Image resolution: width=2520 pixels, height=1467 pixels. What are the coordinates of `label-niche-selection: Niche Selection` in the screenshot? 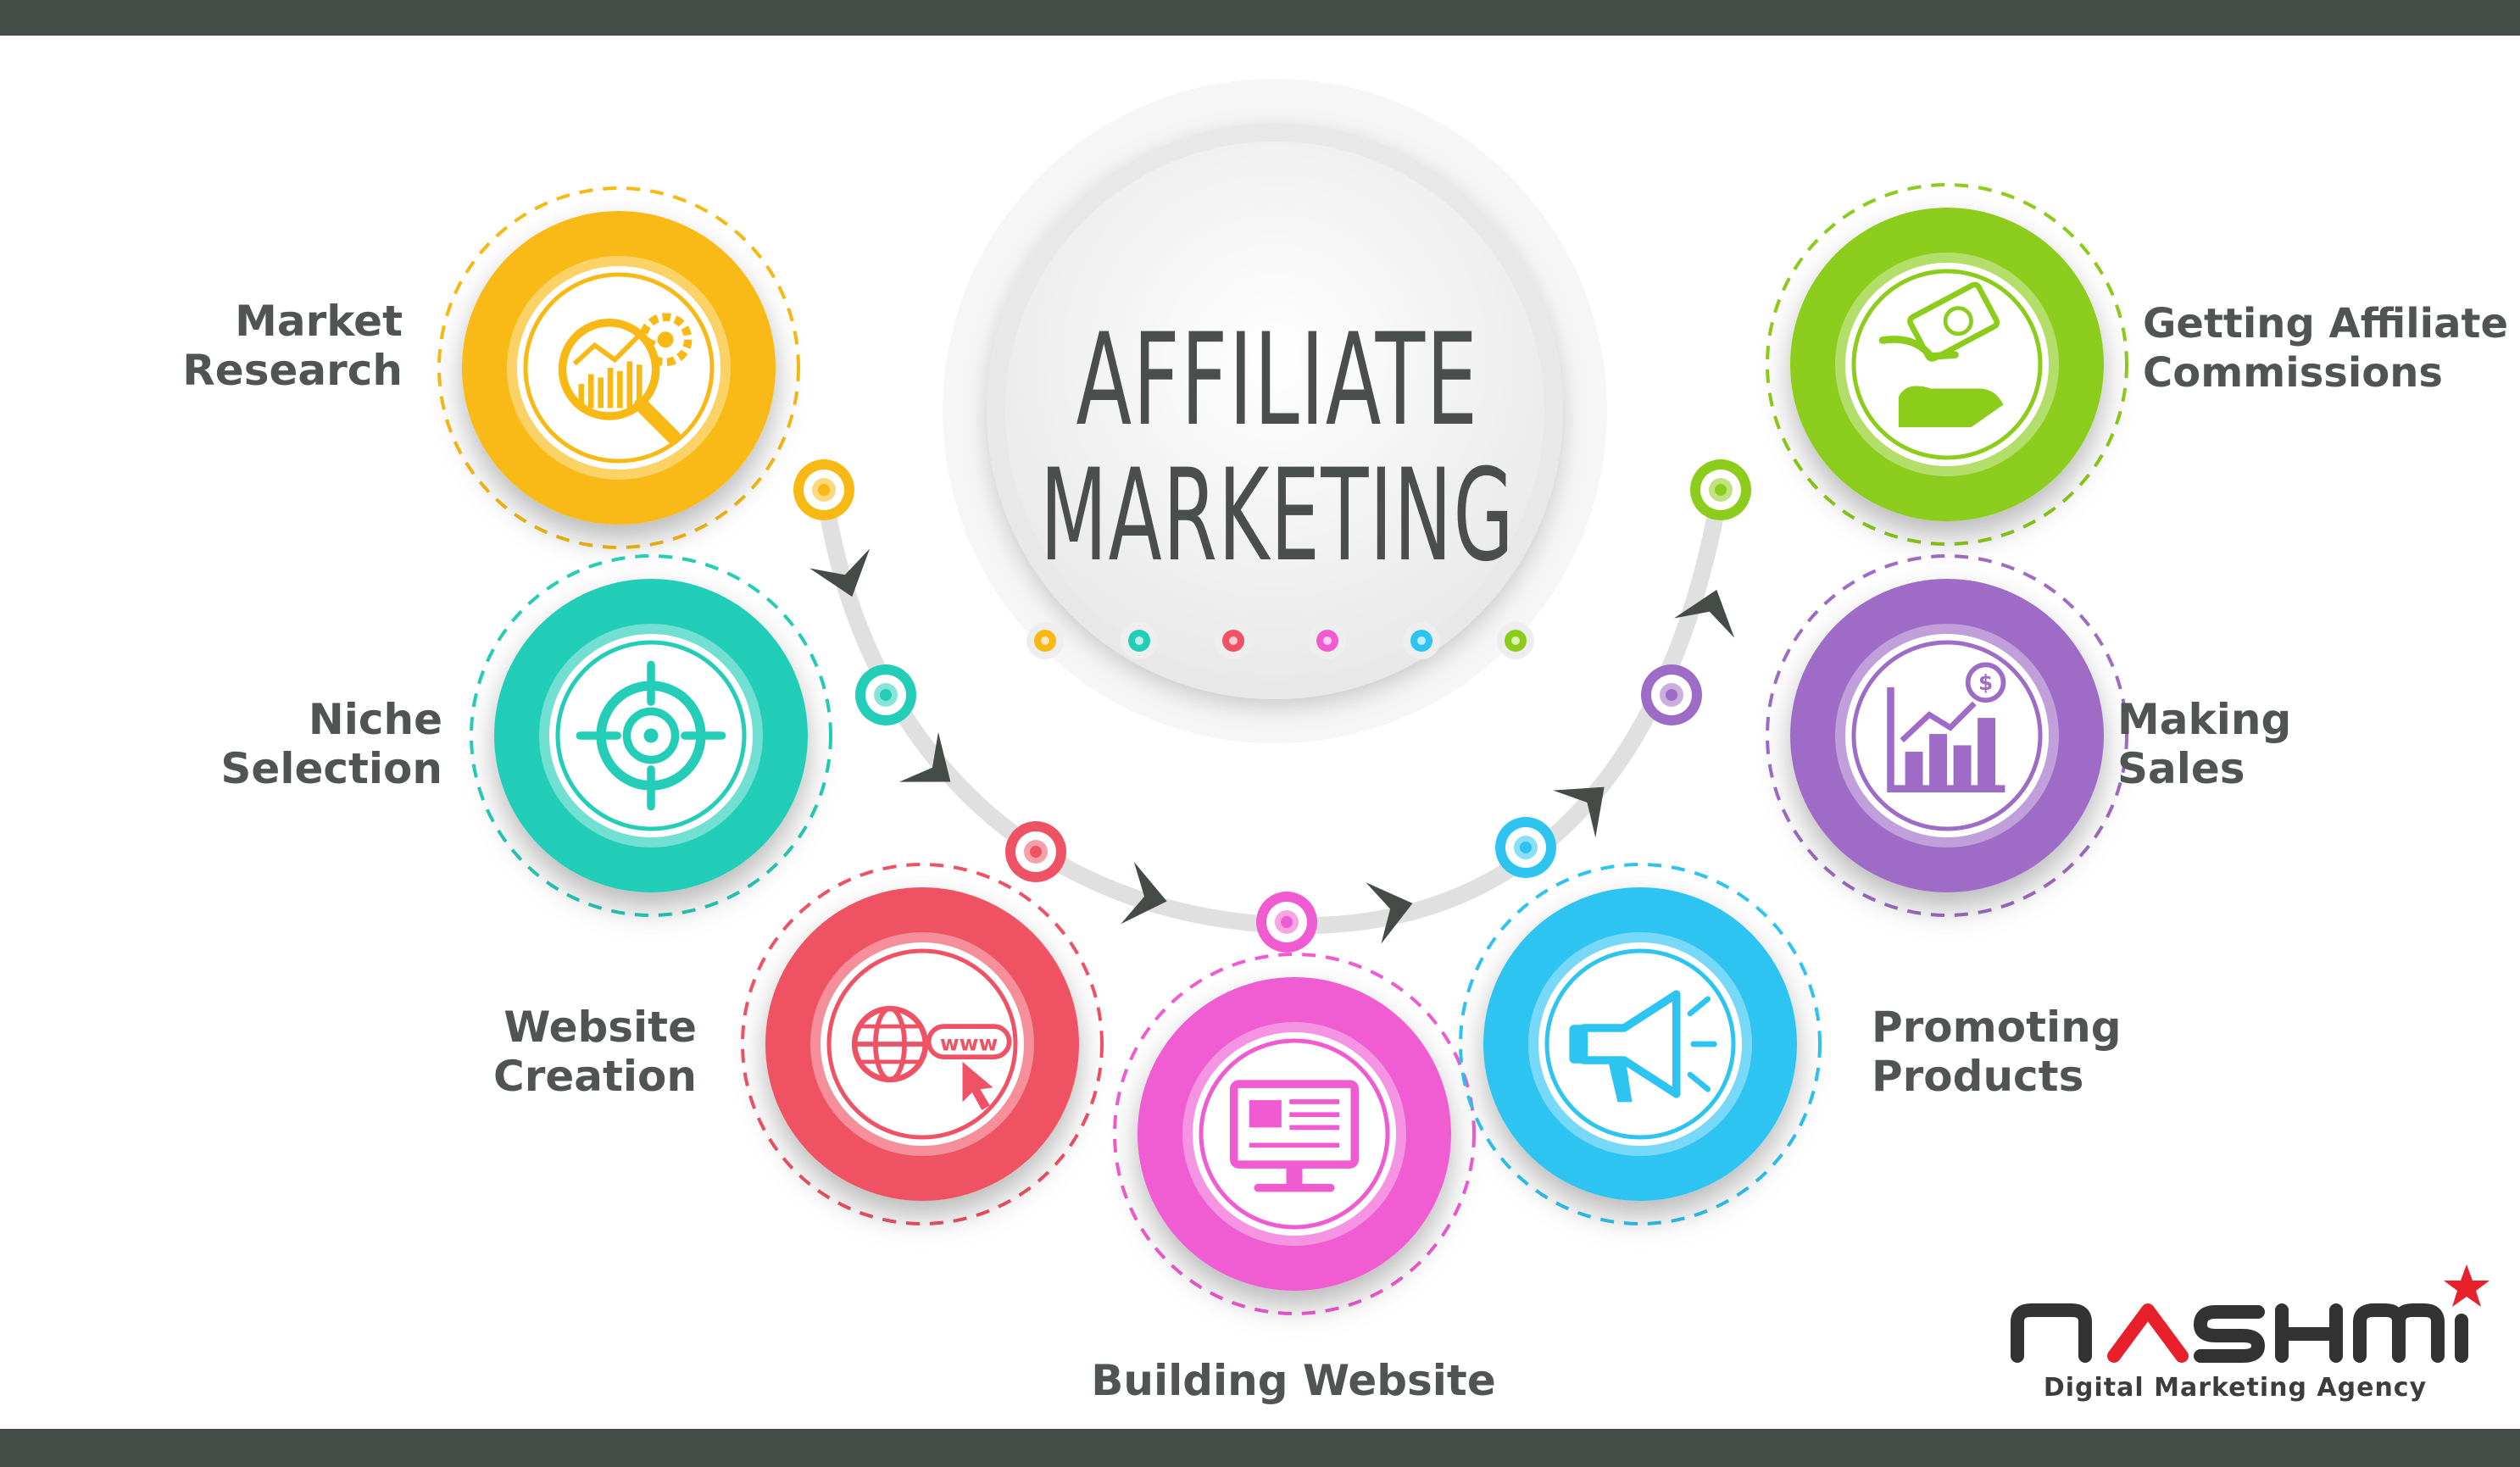 It's located at (306, 744).